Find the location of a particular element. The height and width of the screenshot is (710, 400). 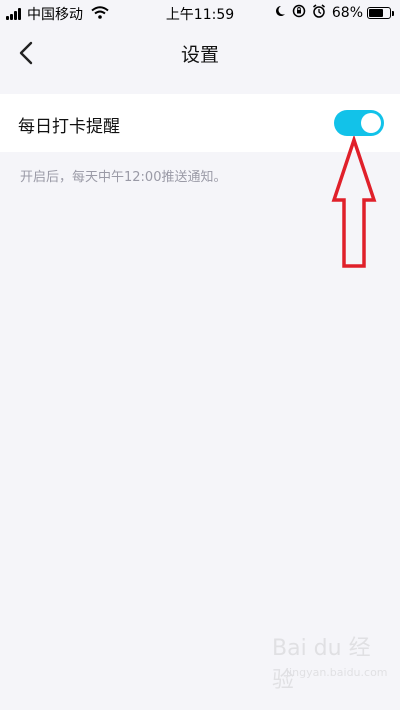

battery-icon is located at coordinates (380, 13).